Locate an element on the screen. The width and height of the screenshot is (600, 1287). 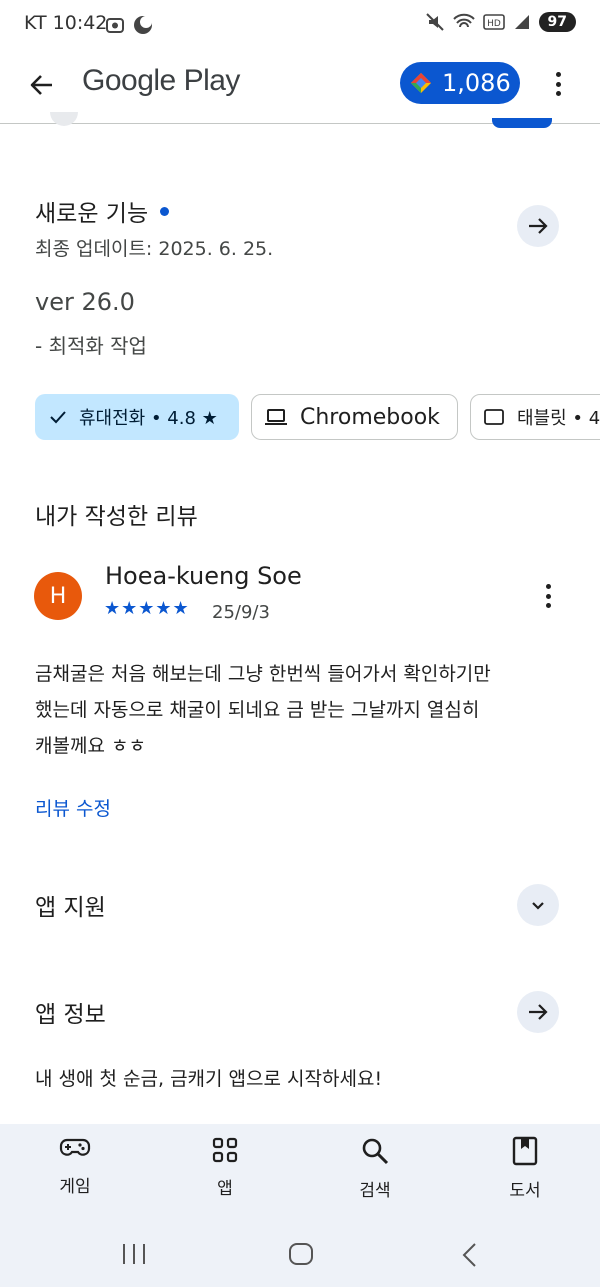
play-points-count: 1,086 is located at coordinates (476, 83).